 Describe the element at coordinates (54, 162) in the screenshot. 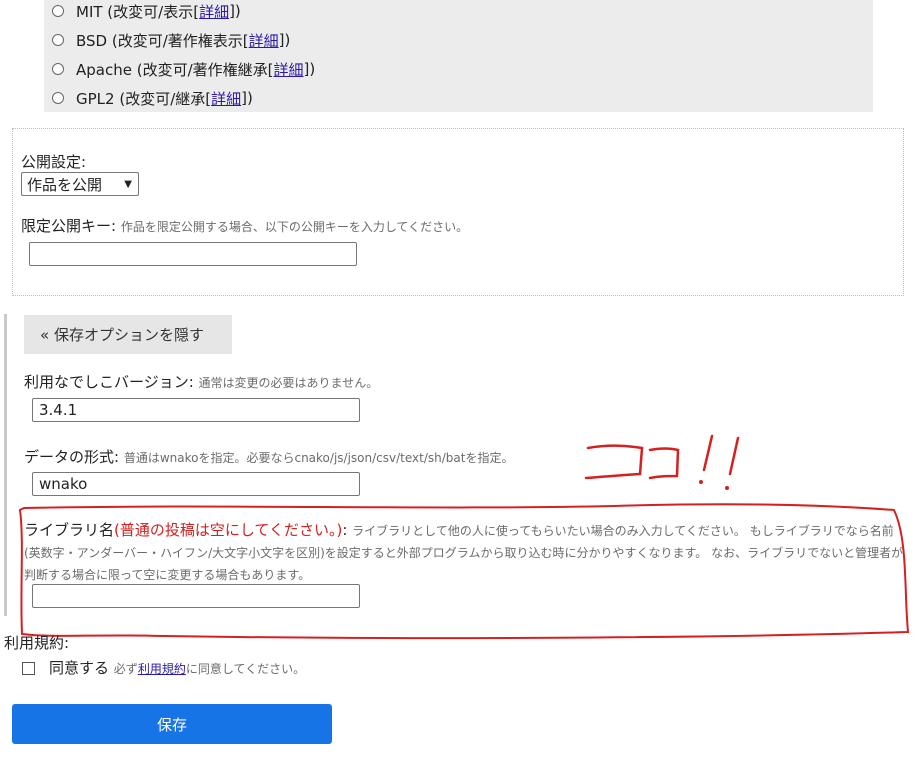

I see `publish-label: 公開設定:` at that location.